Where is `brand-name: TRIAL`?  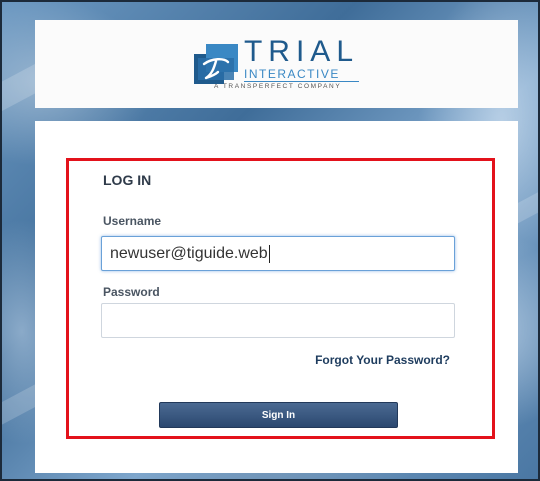
brand-name: TRIAL is located at coordinates (301, 52).